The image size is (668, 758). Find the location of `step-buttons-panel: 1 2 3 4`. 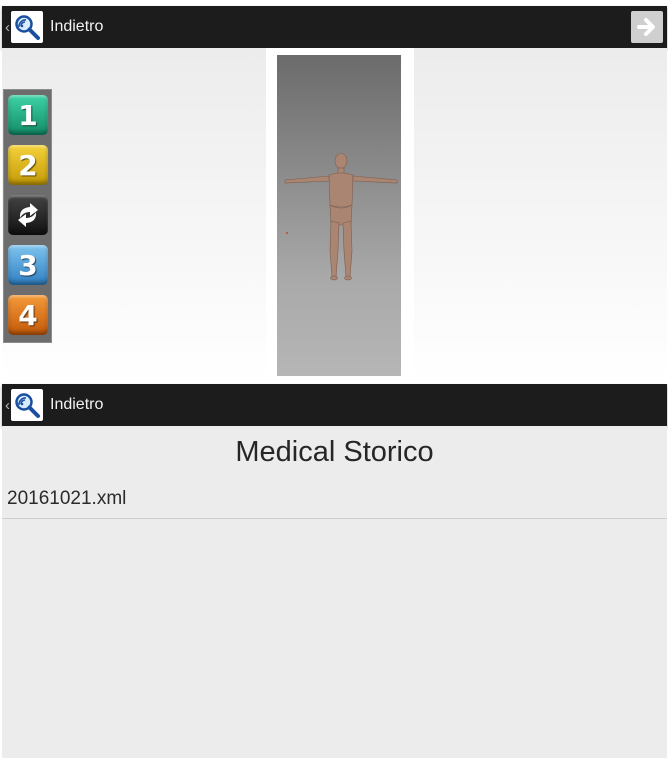

step-buttons-panel: 1 2 3 4 is located at coordinates (27, 216).